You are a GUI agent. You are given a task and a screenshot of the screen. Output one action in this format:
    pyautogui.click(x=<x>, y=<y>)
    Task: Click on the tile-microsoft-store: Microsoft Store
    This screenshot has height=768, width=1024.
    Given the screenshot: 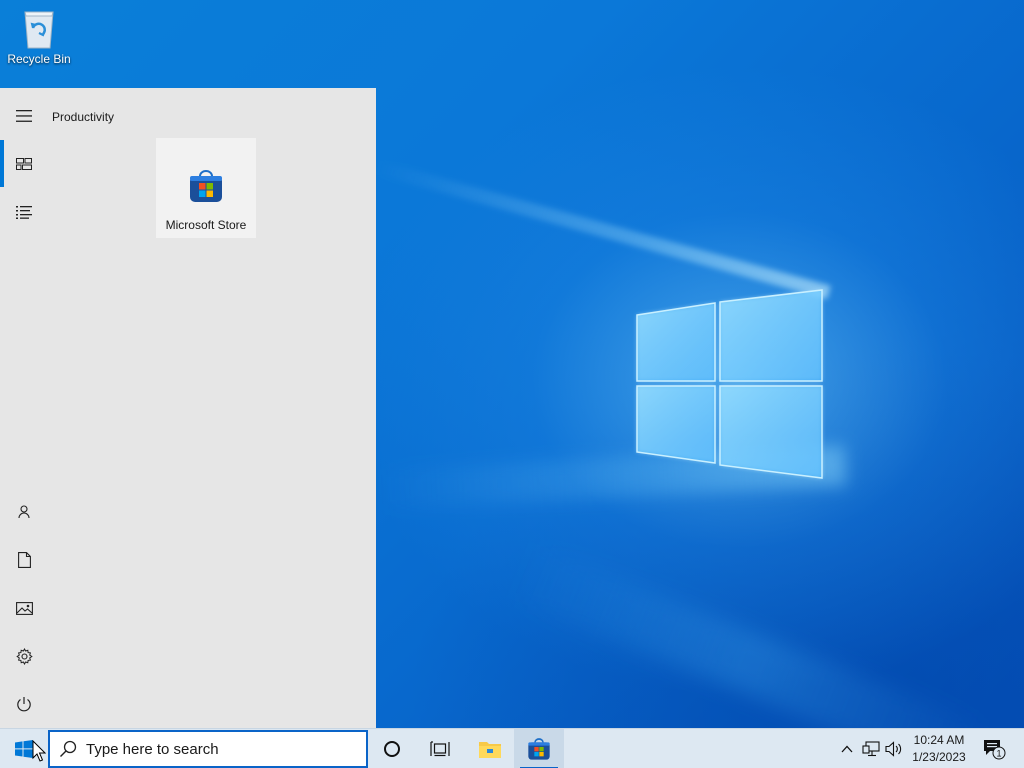 What is the action you would take?
    pyautogui.click(x=206, y=188)
    